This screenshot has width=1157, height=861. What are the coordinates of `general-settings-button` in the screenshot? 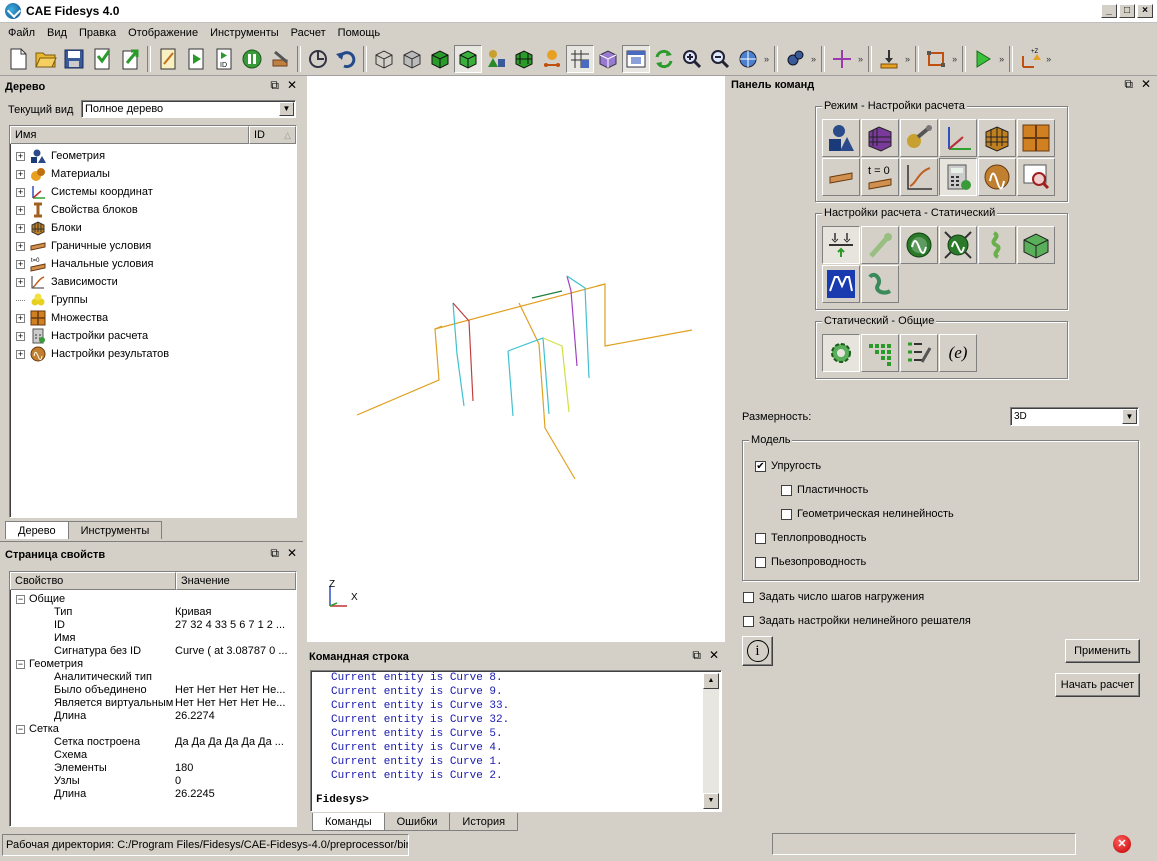 It's located at (841, 353).